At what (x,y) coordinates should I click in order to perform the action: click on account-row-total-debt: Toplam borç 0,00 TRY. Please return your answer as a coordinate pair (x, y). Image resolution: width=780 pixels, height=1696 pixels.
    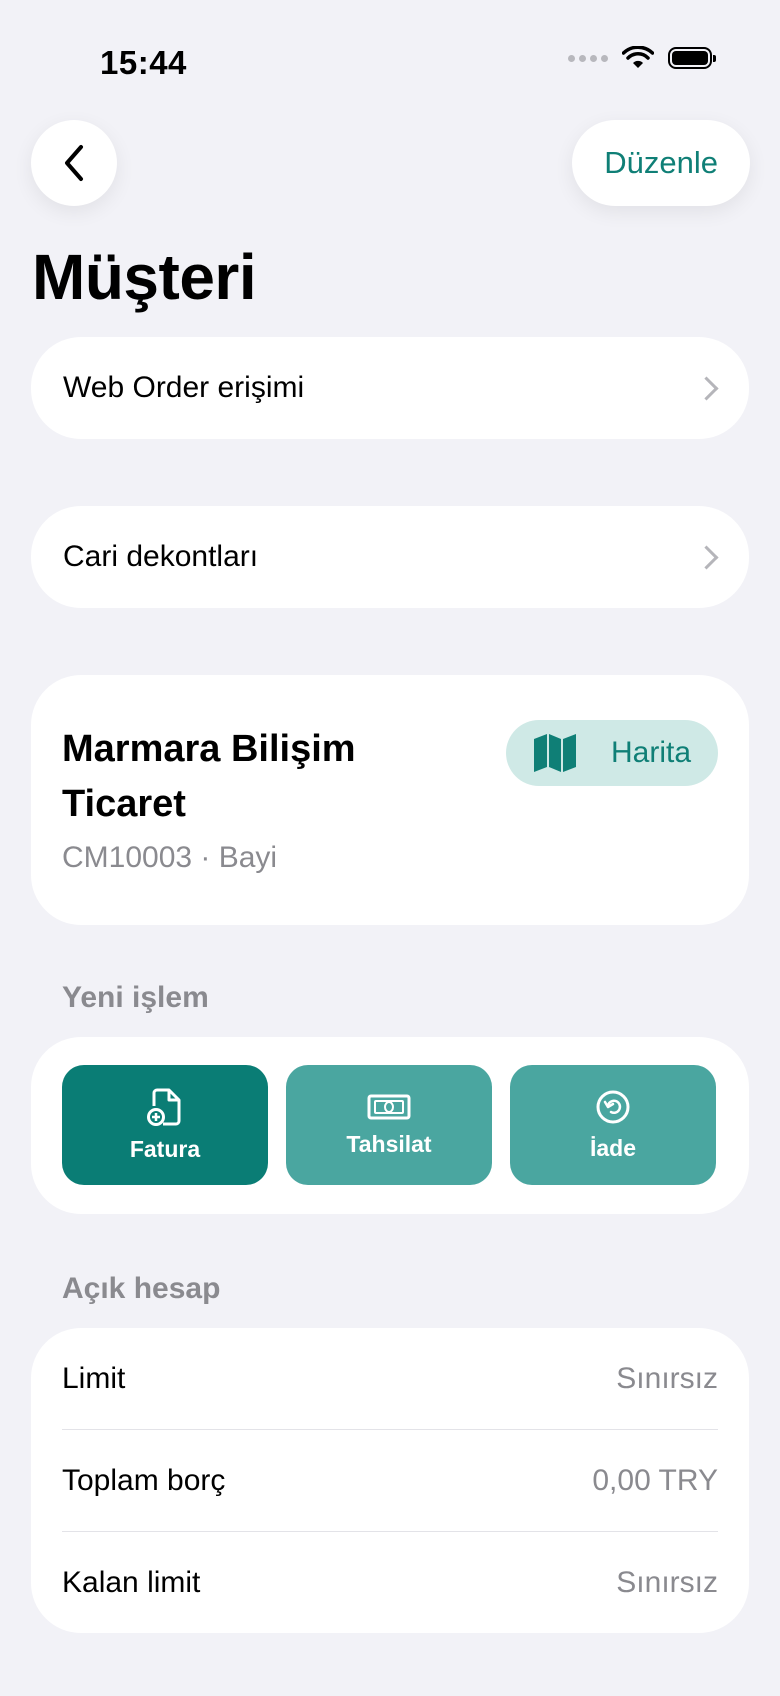
    Looking at the image, I should click on (390, 1480).